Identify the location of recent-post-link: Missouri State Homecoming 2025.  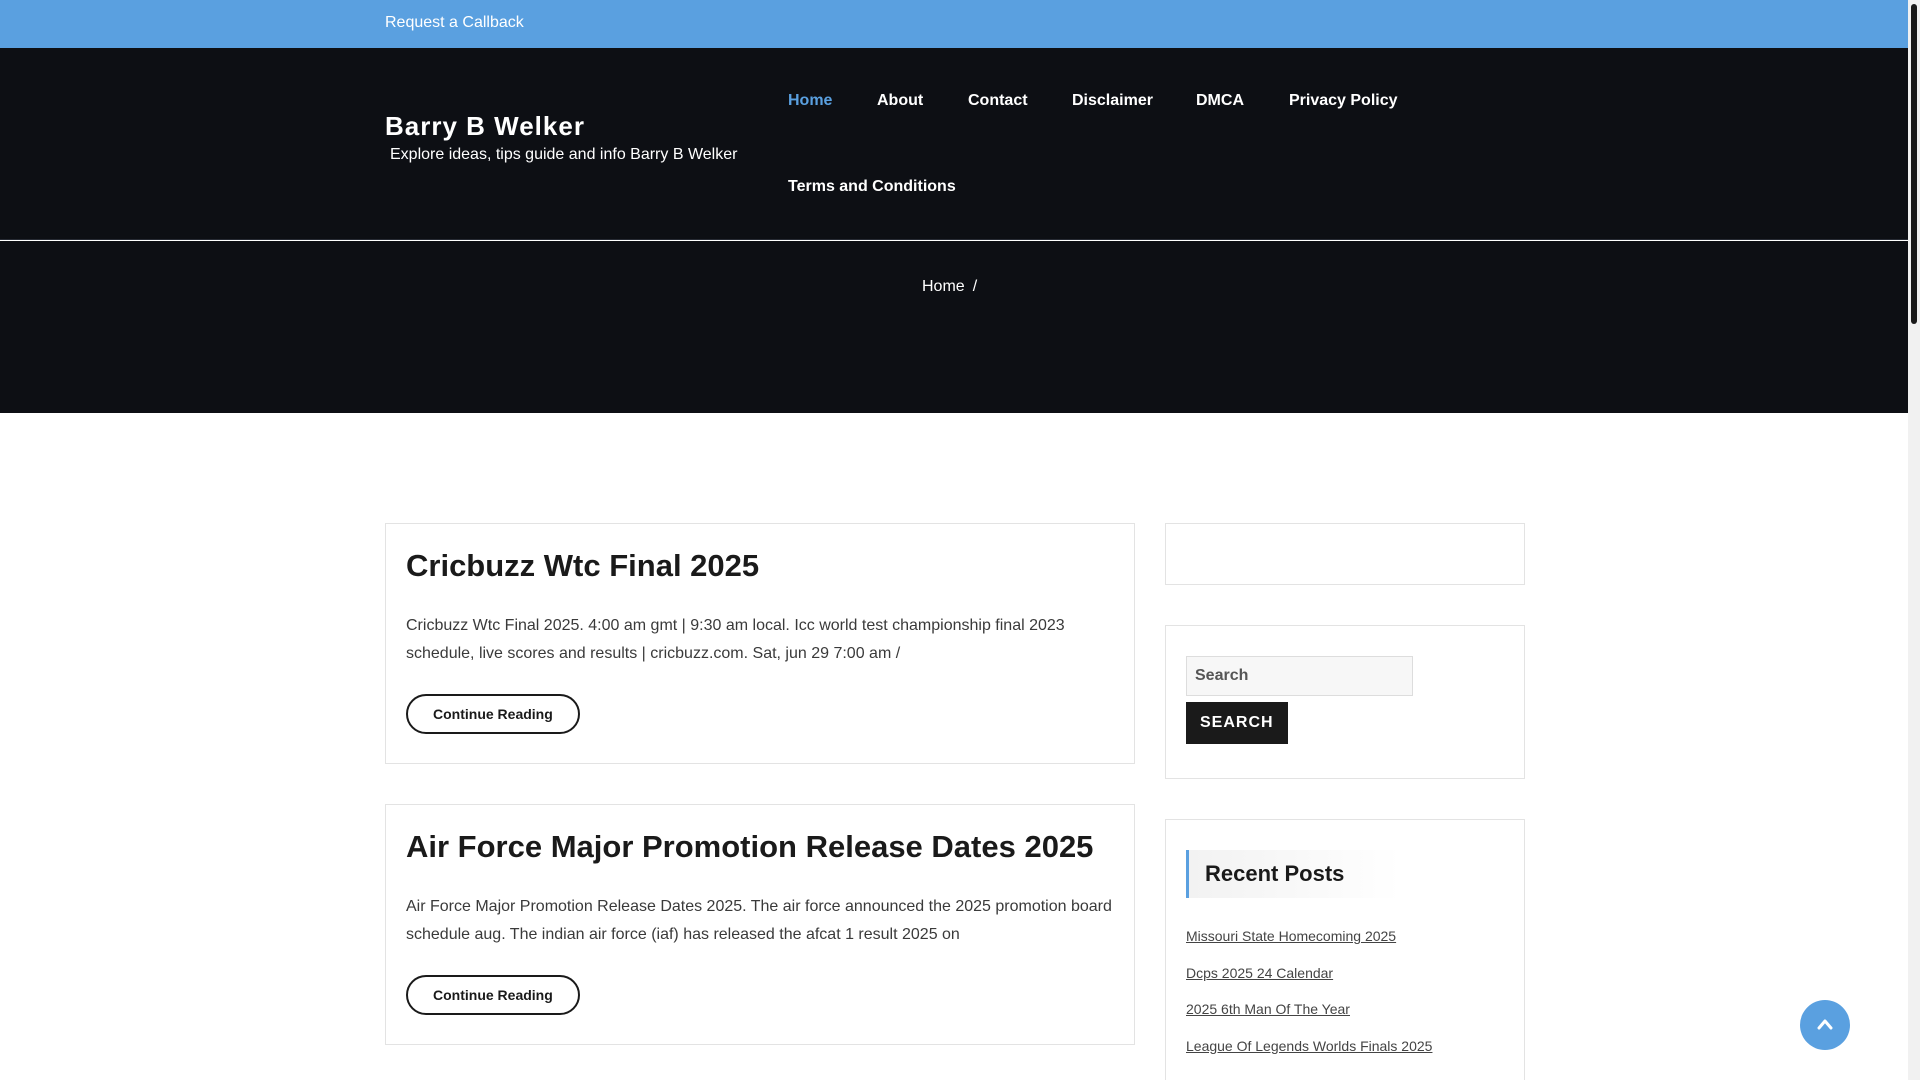
(1291, 936).